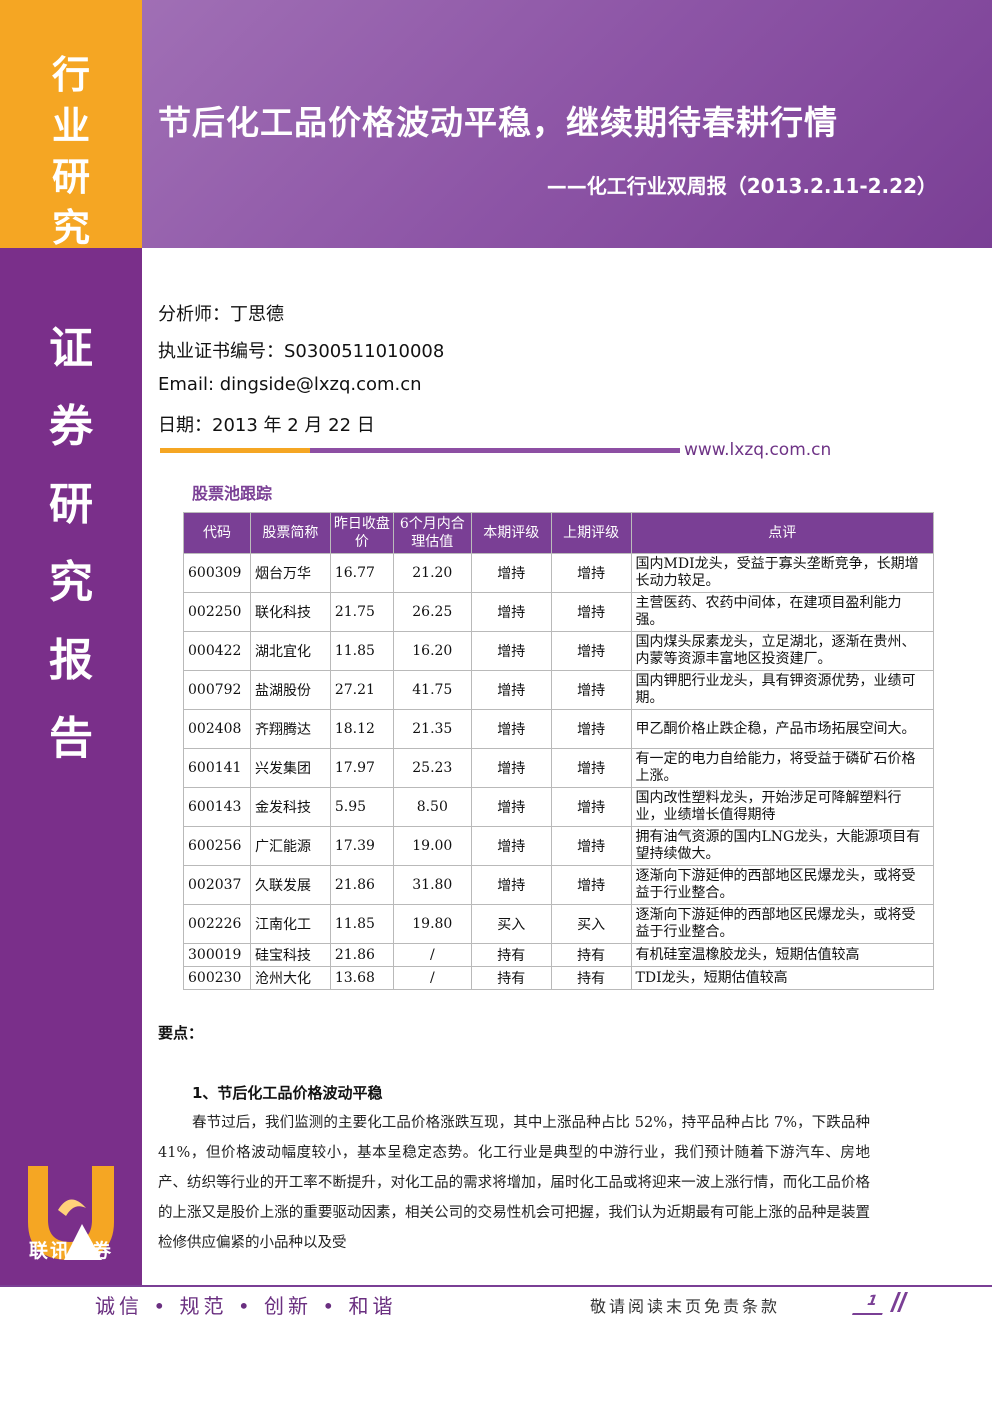 Image resolution: width=992 pixels, height=1403 pixels. I want to click on section-heading: 1、节后化工品价格波动平稳, so click(287, 1093).